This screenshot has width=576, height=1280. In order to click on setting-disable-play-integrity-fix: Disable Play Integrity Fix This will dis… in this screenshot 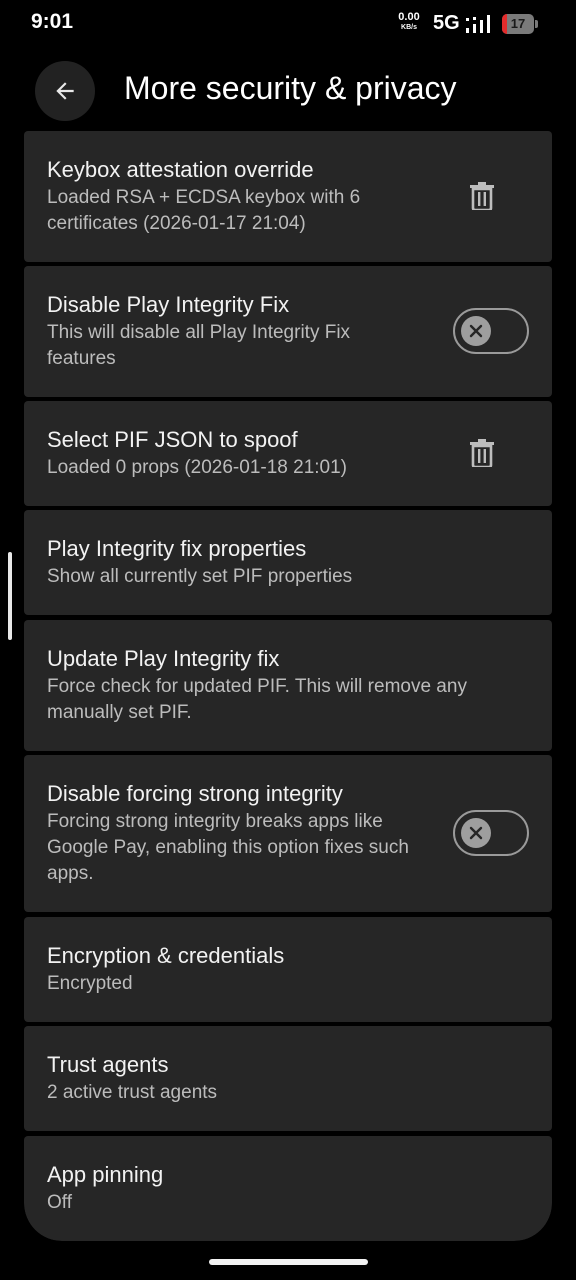, I will do `click(288, 331)`.